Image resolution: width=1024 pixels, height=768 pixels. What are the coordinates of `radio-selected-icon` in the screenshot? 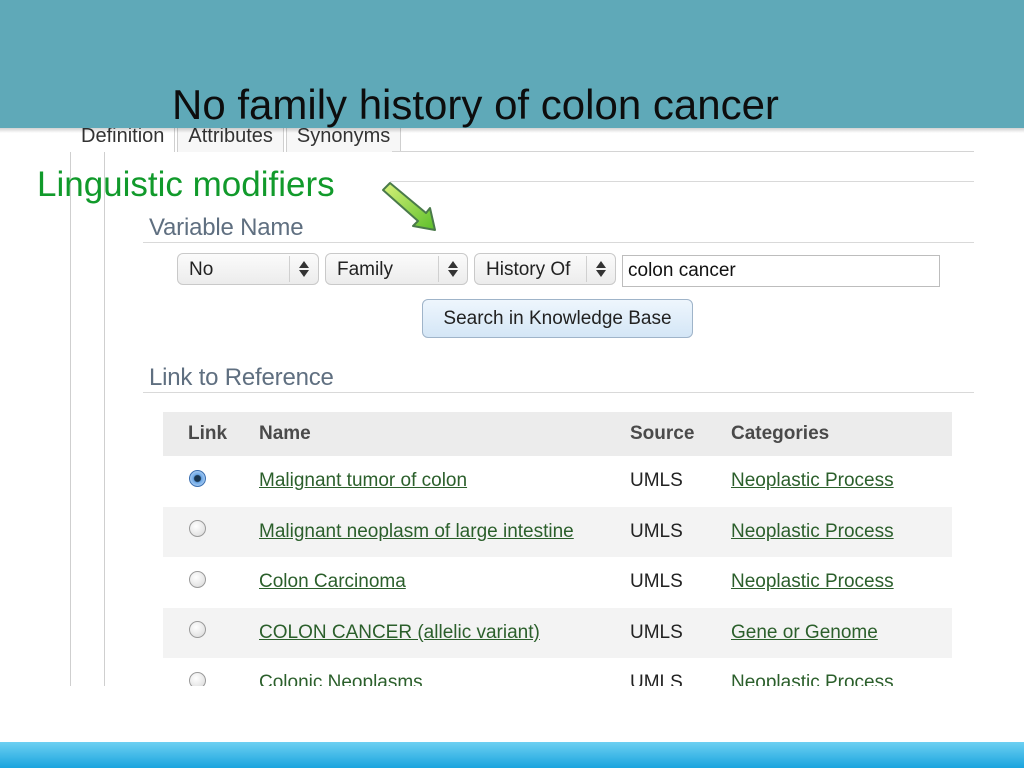 It's located at (197, 478).